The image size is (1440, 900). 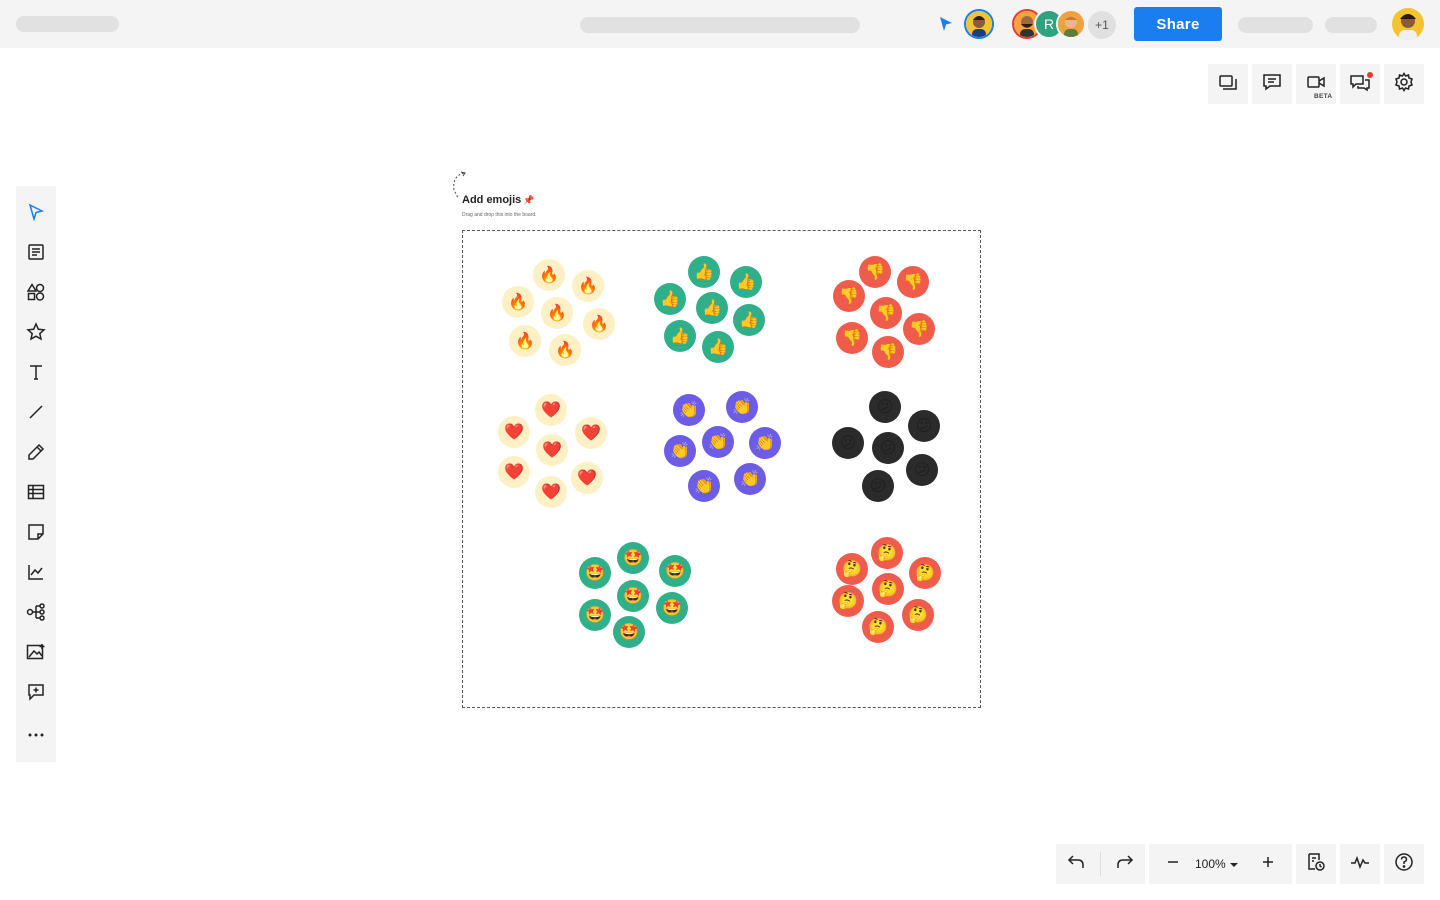 What do you see at coordinates (1272, 84) in the screenshot?
I see `comments-button` at bounding box center [1272, 84].